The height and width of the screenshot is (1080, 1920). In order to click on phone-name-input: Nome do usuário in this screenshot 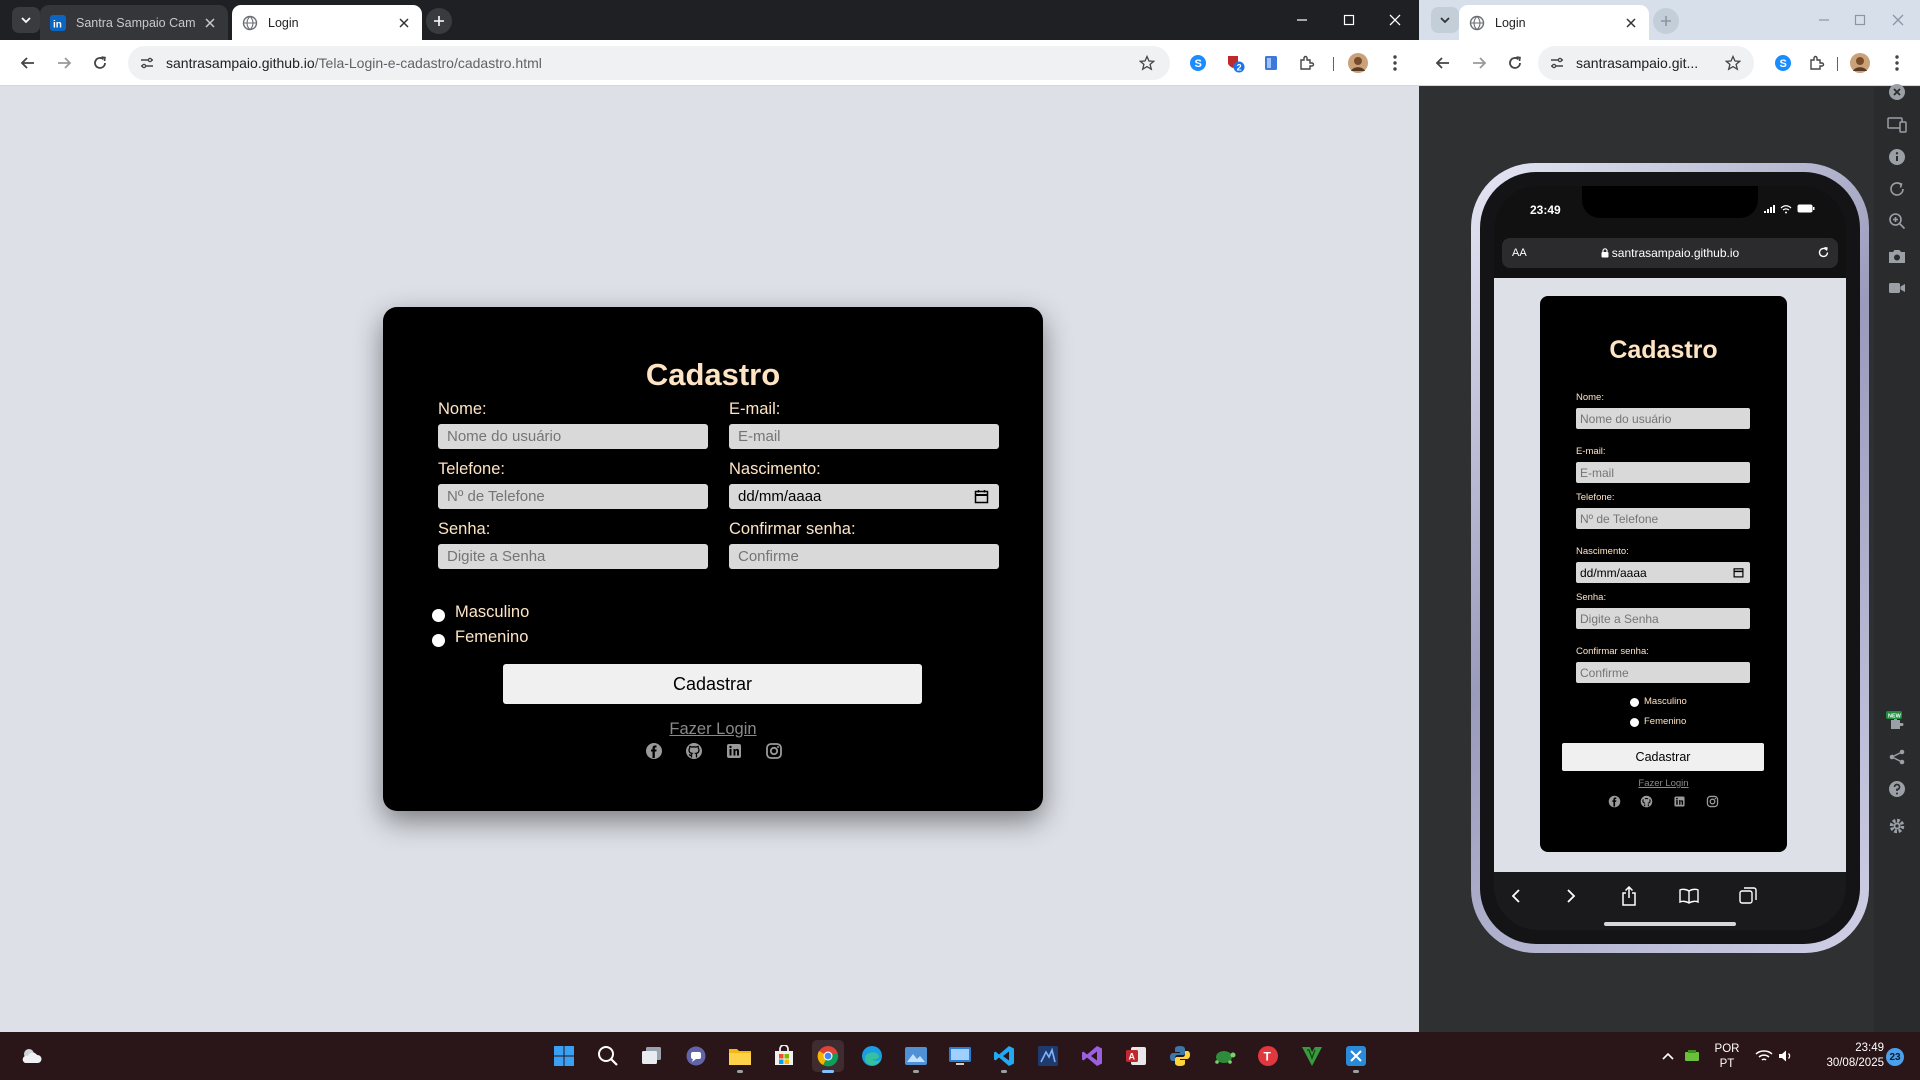, I will do `click(1663, 418)`.